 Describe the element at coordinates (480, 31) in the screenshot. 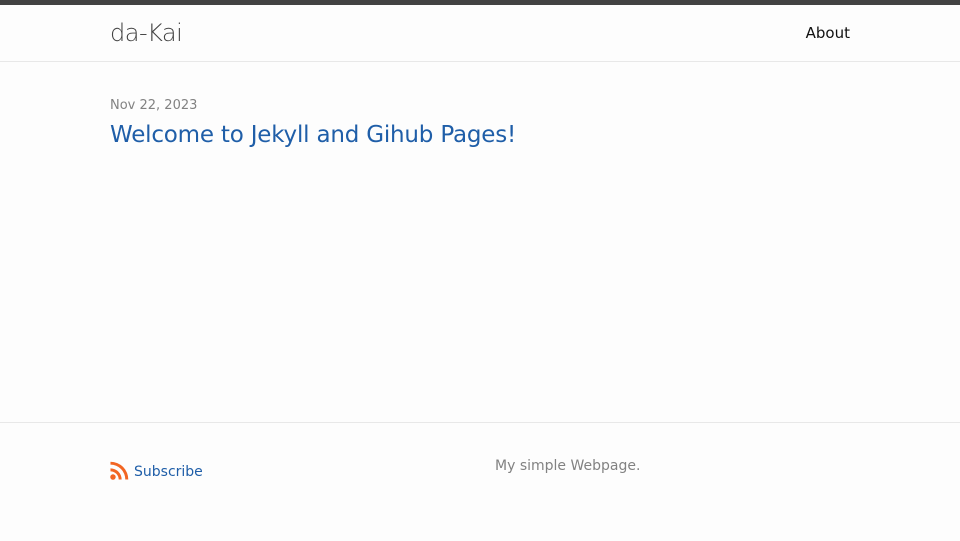

I see `site-header: da-Kai About` at that location.